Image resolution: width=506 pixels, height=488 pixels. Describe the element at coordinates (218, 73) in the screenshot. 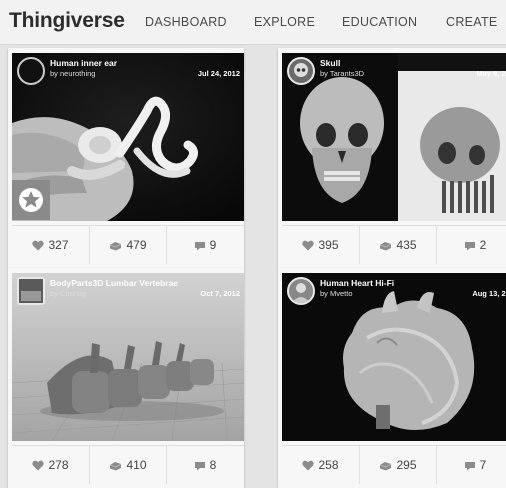

I see `thing-date: Jul 24, 2012` at that location.